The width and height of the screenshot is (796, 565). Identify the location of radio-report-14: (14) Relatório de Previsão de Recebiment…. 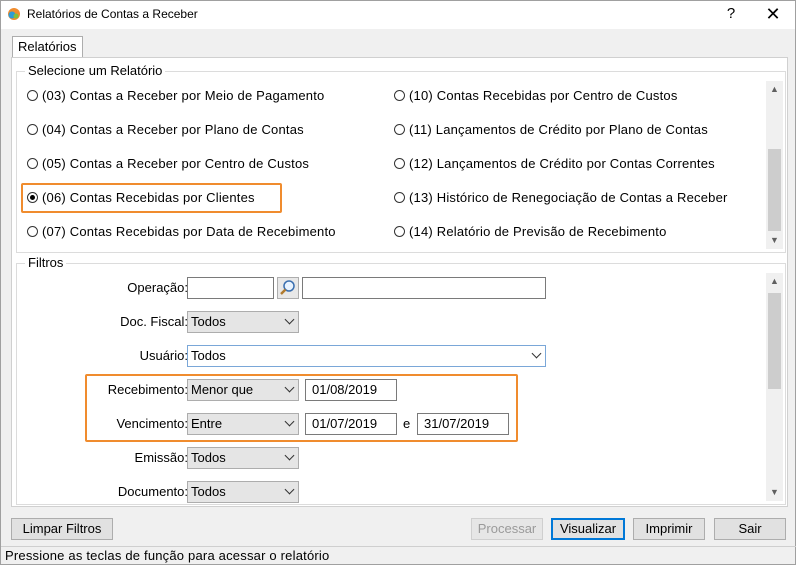
(530, 232).